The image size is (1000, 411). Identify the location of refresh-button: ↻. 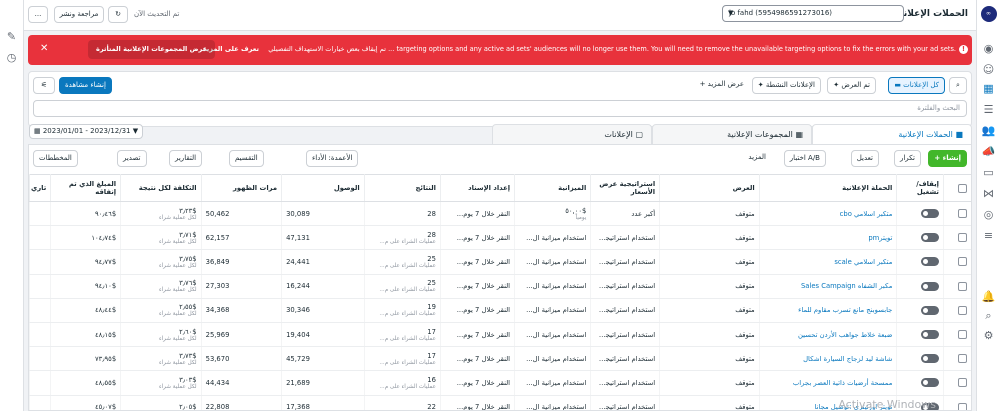
(118, 14).